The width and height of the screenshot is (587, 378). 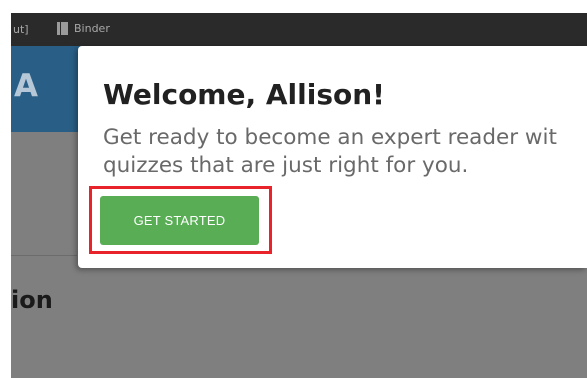 I want to click on modal-description-line-2: quizzes that are just right for you., so click(x=286, y=165).